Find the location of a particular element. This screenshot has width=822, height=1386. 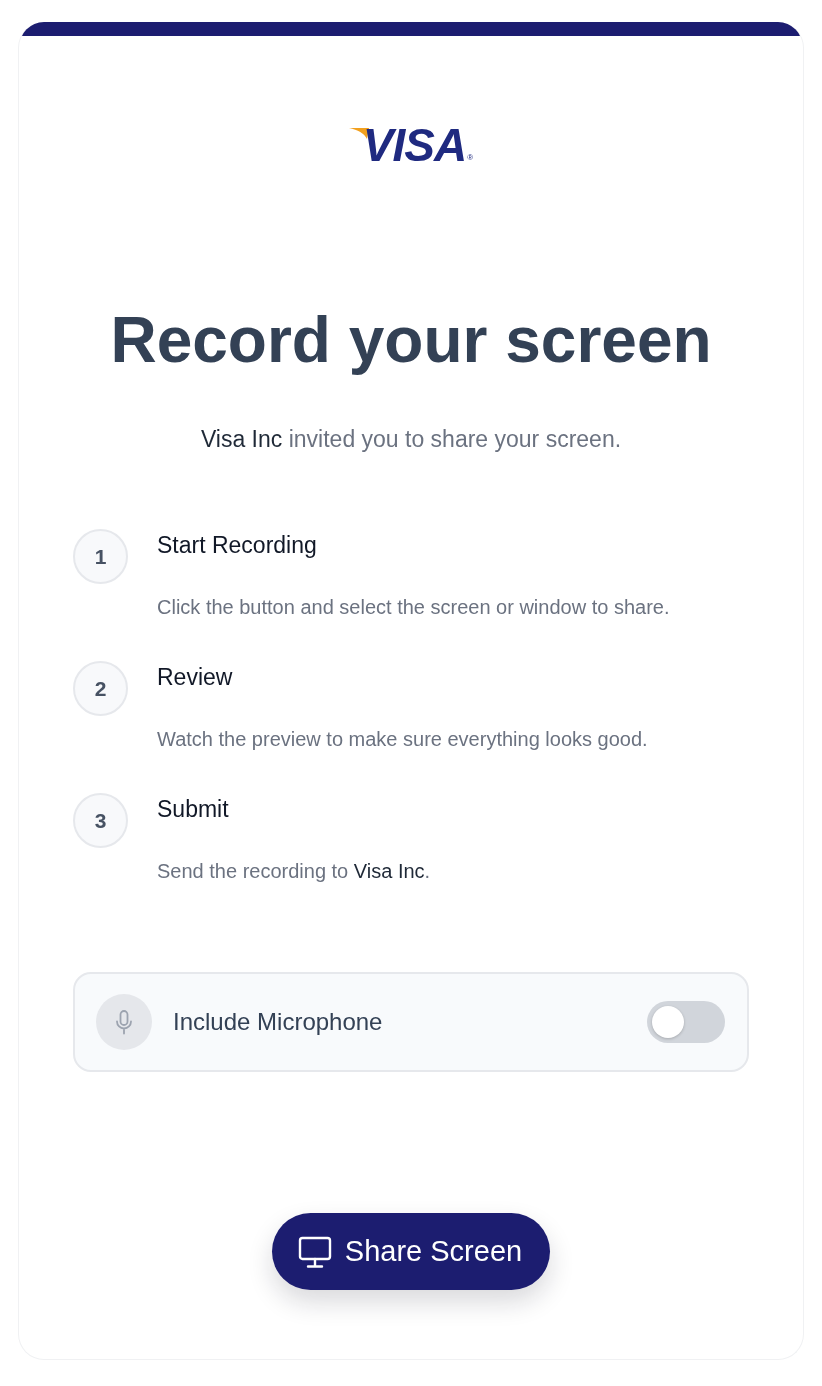

step-number: 1 is located at coordinates (100, 556).